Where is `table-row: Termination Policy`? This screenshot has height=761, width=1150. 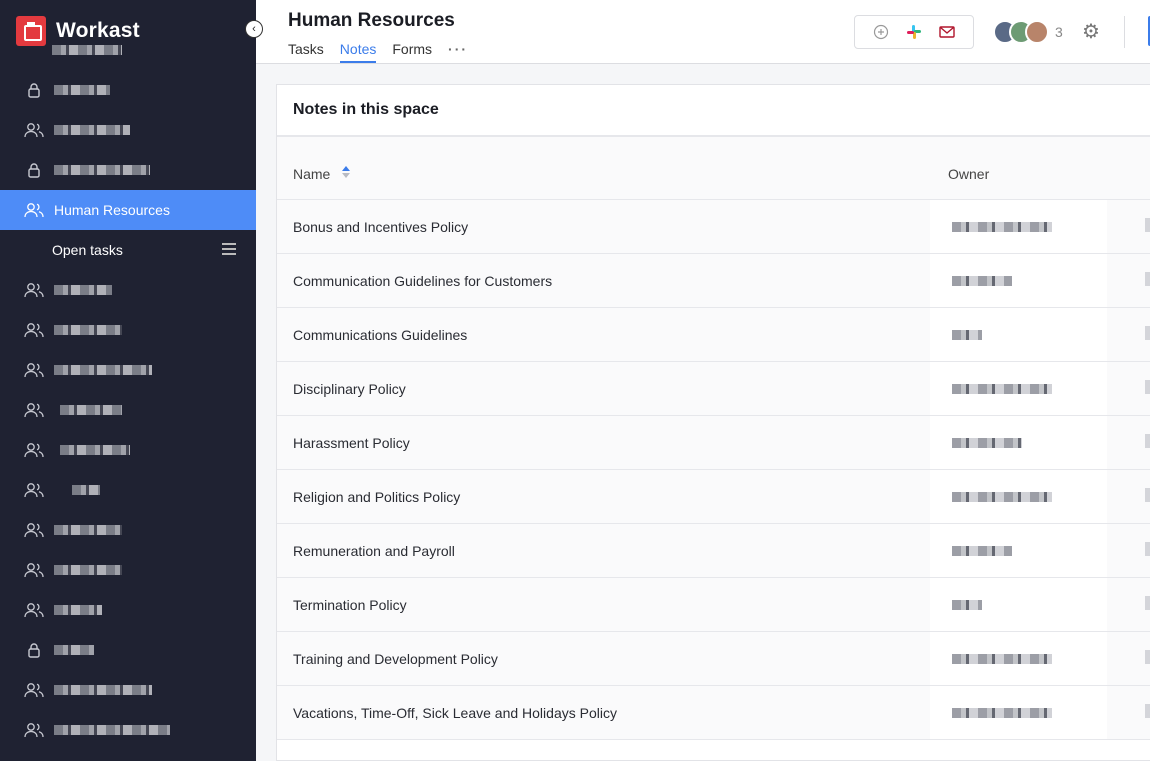 table-row: Termination Policy is located at coordinates (713, 605).